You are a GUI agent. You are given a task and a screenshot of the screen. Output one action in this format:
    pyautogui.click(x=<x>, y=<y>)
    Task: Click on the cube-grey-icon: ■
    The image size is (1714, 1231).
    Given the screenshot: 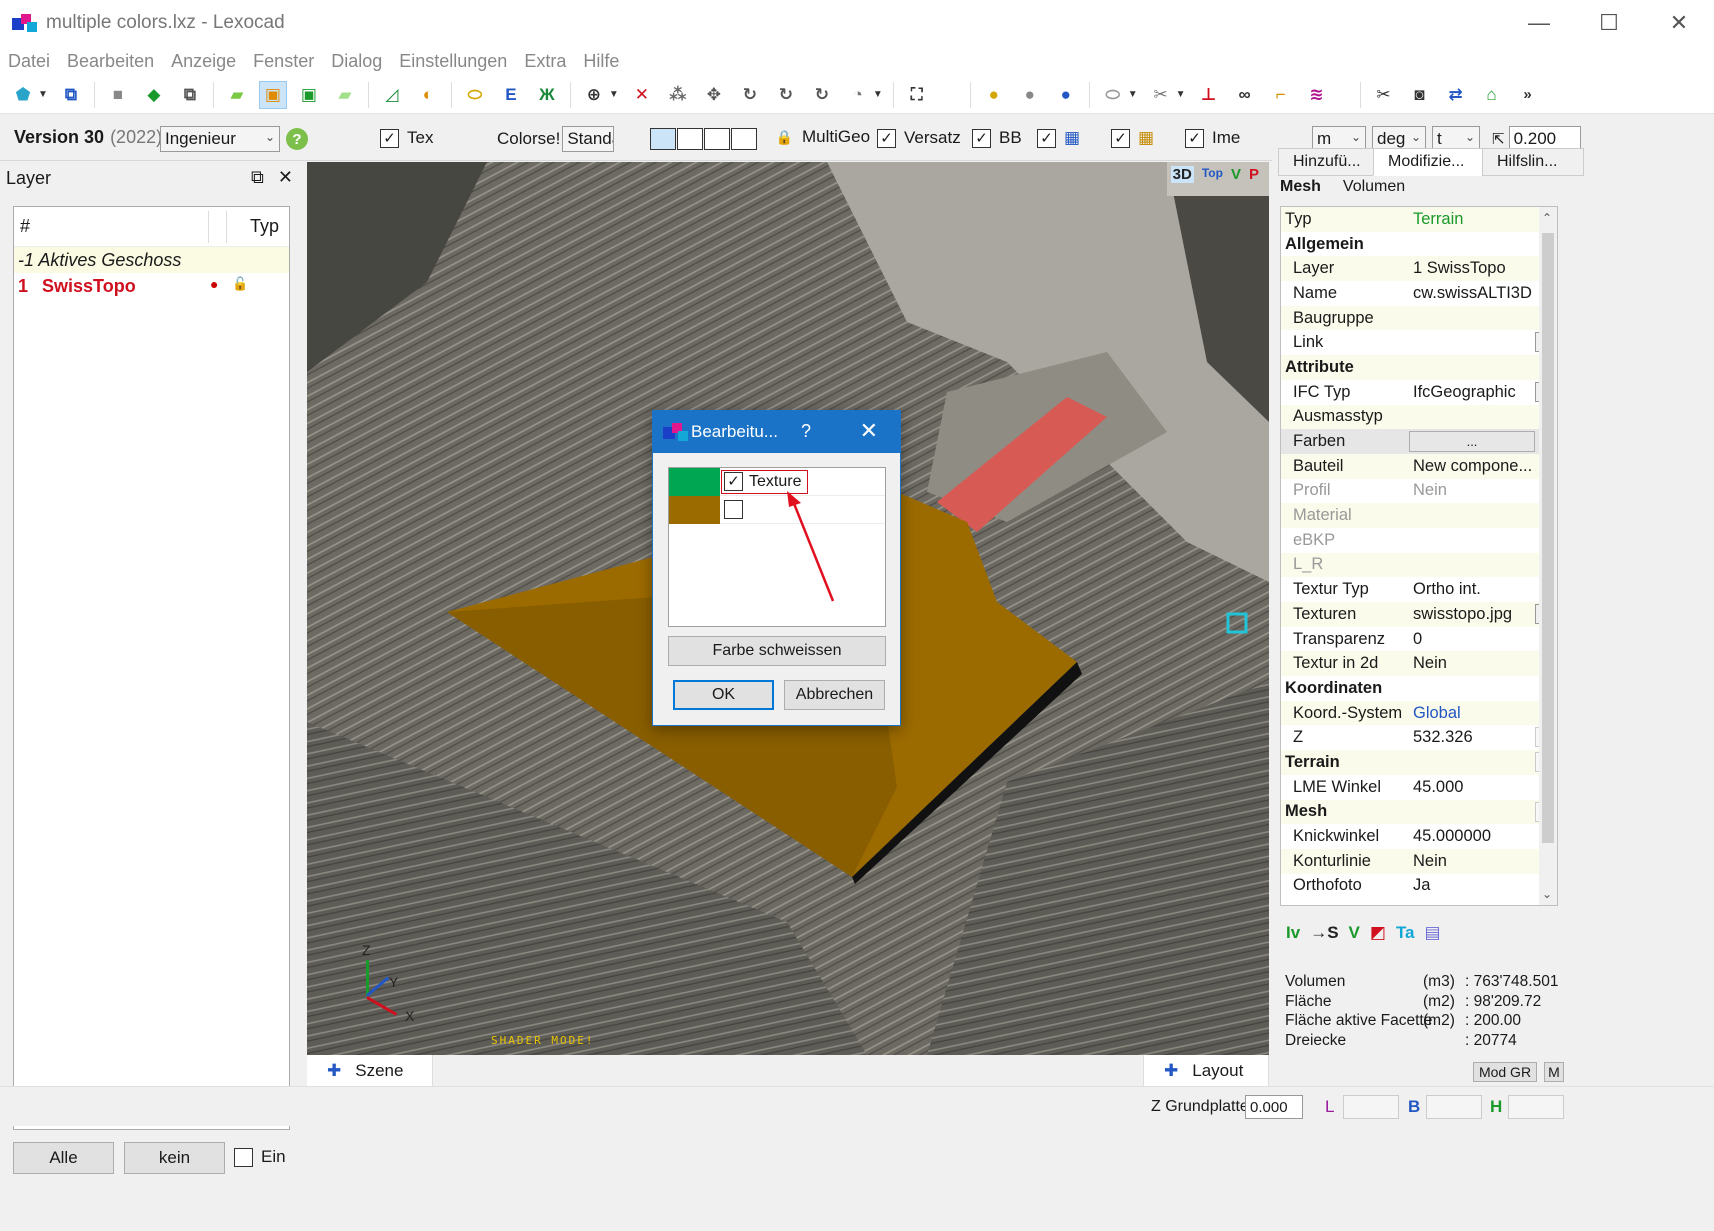 What is the action you would take?
    pyautogui.click(x=118, y=95)
    